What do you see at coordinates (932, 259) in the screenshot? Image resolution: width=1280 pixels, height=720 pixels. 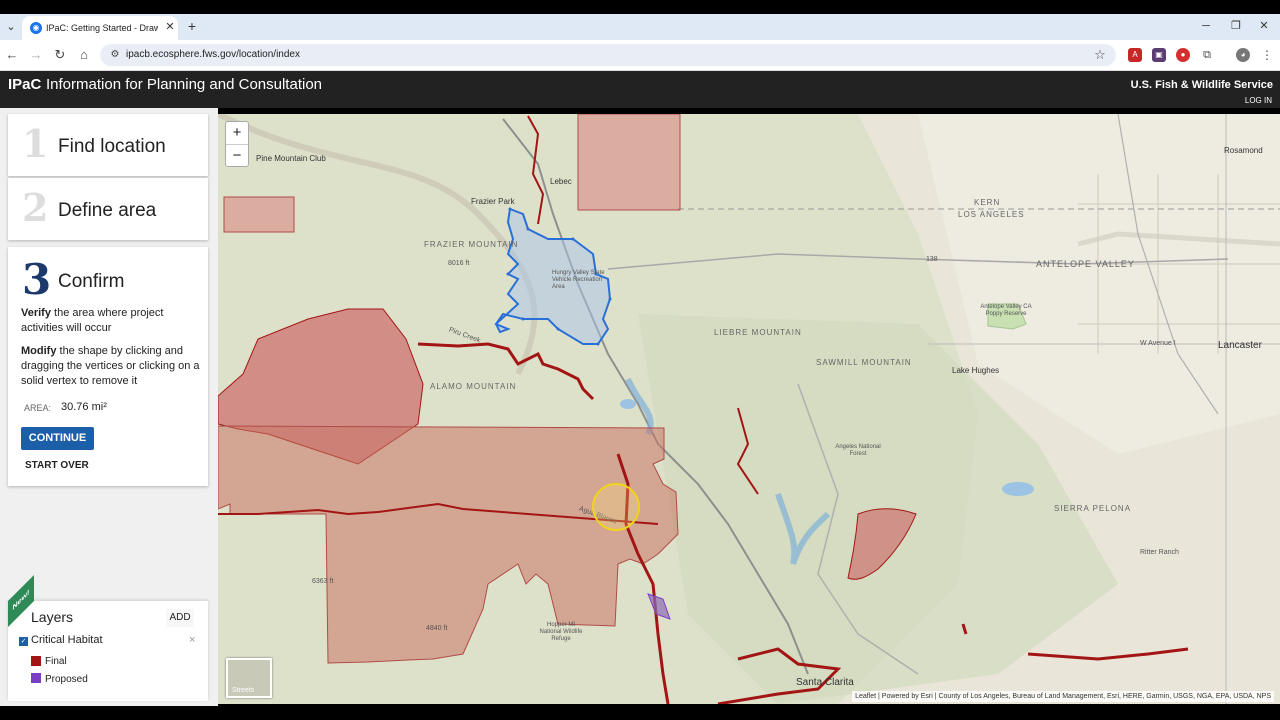 I see `map-label-route-138: 138` at bounding box center [932, 259].